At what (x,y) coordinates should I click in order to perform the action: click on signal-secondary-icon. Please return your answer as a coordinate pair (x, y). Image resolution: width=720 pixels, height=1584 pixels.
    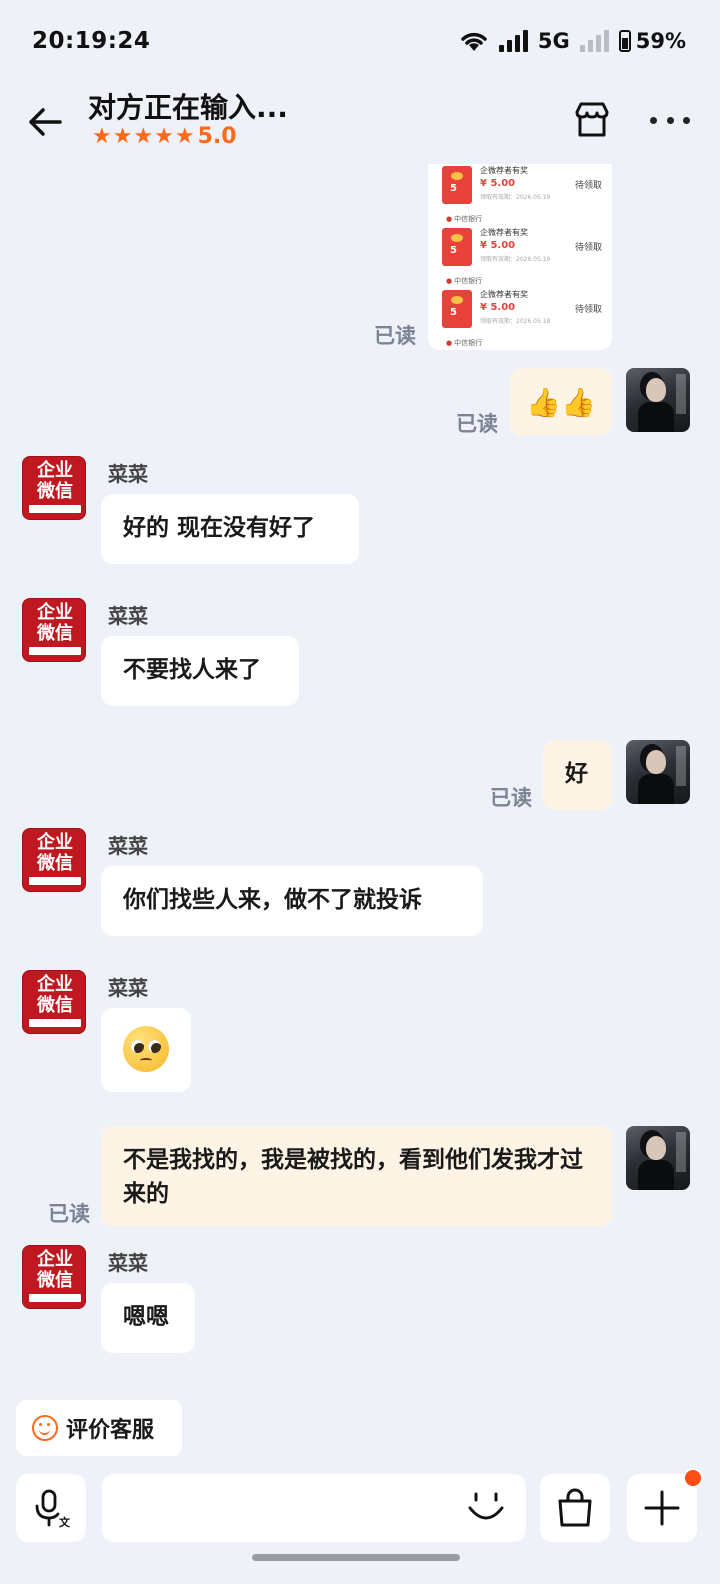
    Looking at the image, I should click on (594, 41).